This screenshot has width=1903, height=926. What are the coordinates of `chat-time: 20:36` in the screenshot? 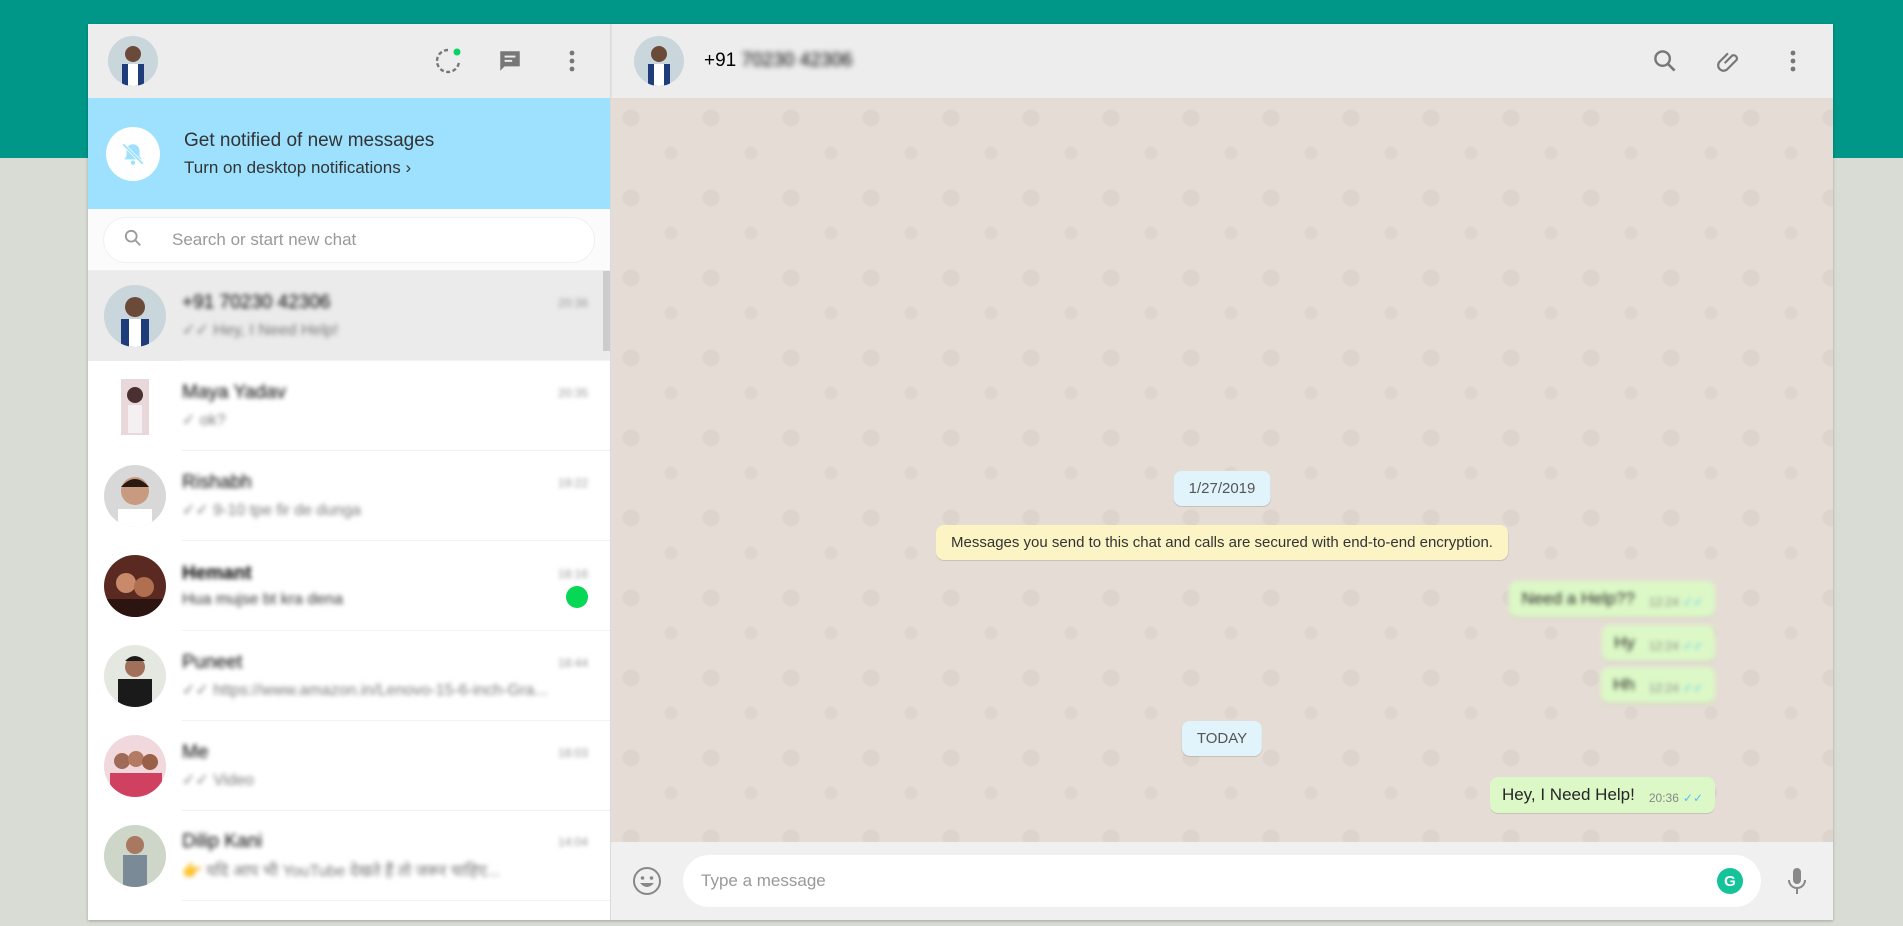 It's located at (572, 302).